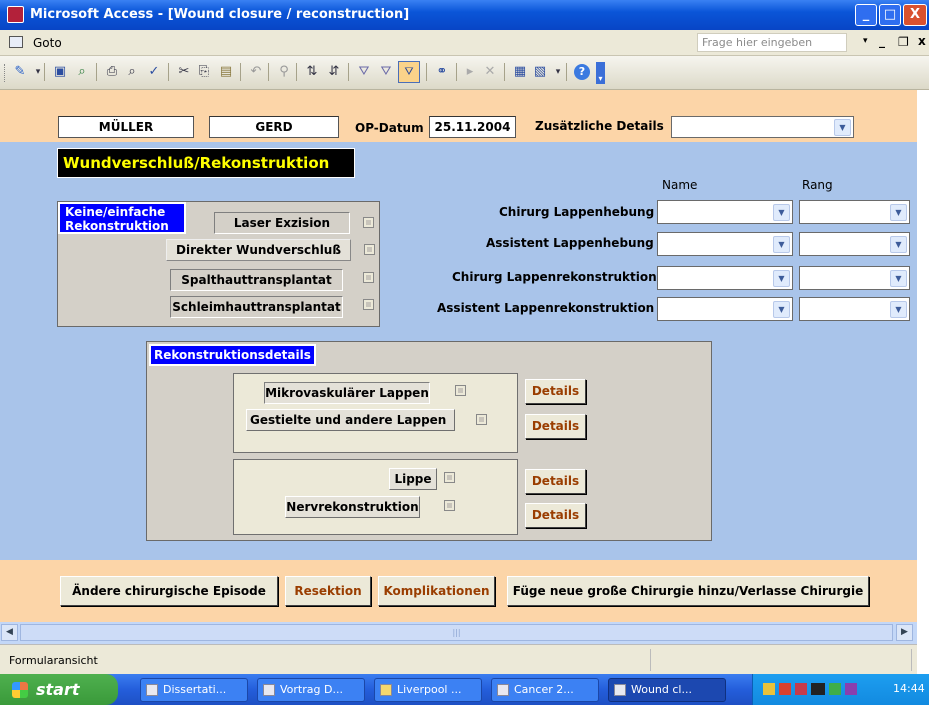  What do you see at coordinates (9, 632) in the screenshot?
I see `scroll-left-icon: ◀` at bounding box center [9, 632].